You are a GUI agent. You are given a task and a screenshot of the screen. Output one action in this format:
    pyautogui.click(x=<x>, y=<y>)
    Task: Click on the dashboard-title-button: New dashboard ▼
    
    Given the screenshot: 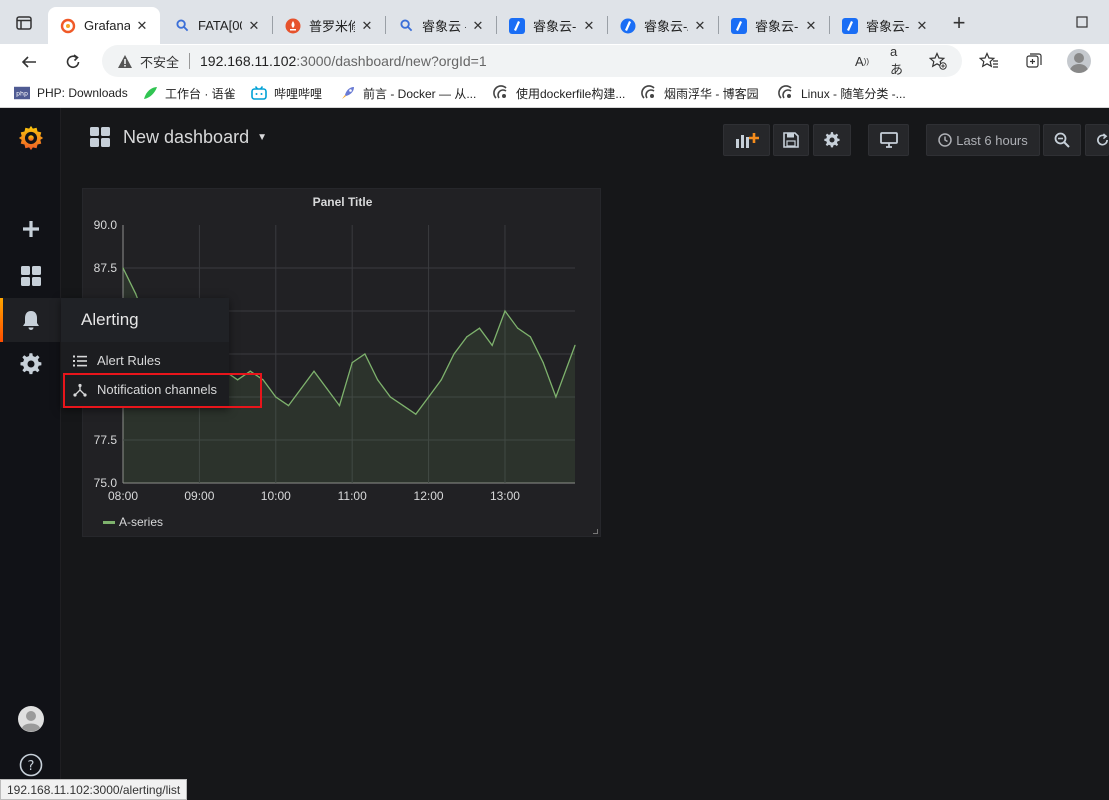 What is the action you would take?
    pyautogui.click(x=178, y=137)
    